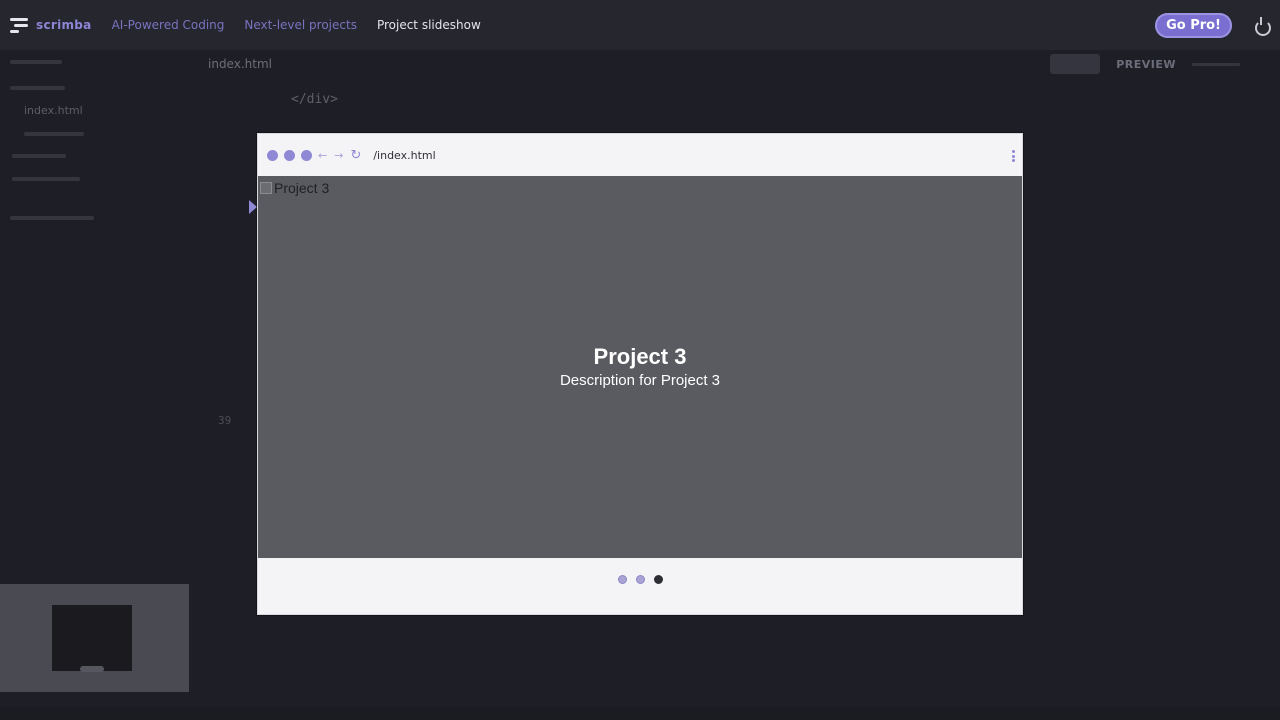  I want to click on line-number: 39, so click(225, 420).